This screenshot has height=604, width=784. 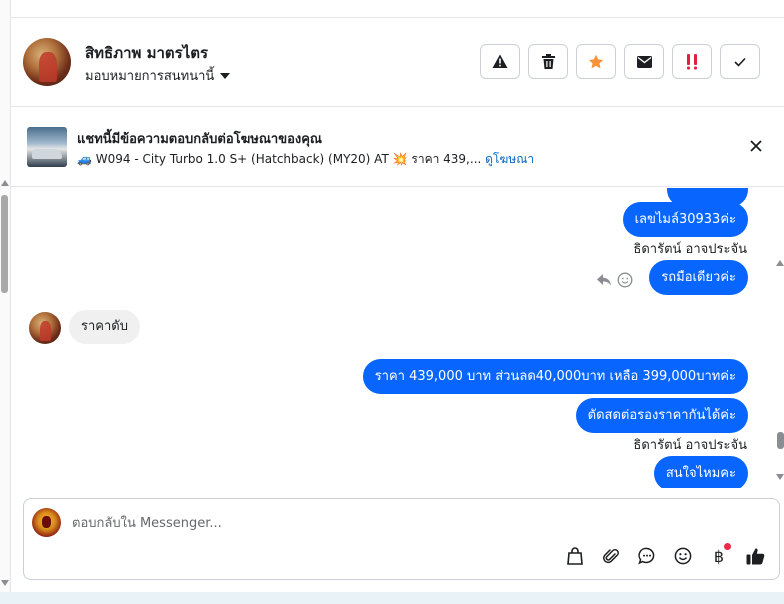 What do you see at coordinates (150, 76) in the screenshot?
I see `assign-label: มอบหมายการสนทนานี้` at bounding box center [150, 76].